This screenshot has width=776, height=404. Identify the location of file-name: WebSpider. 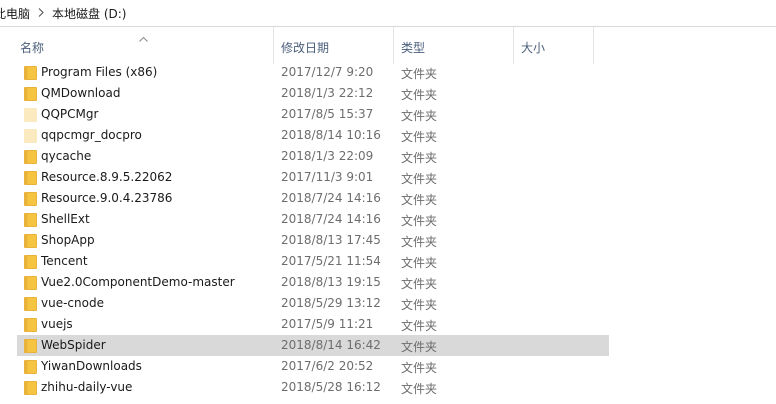
(73, 345).